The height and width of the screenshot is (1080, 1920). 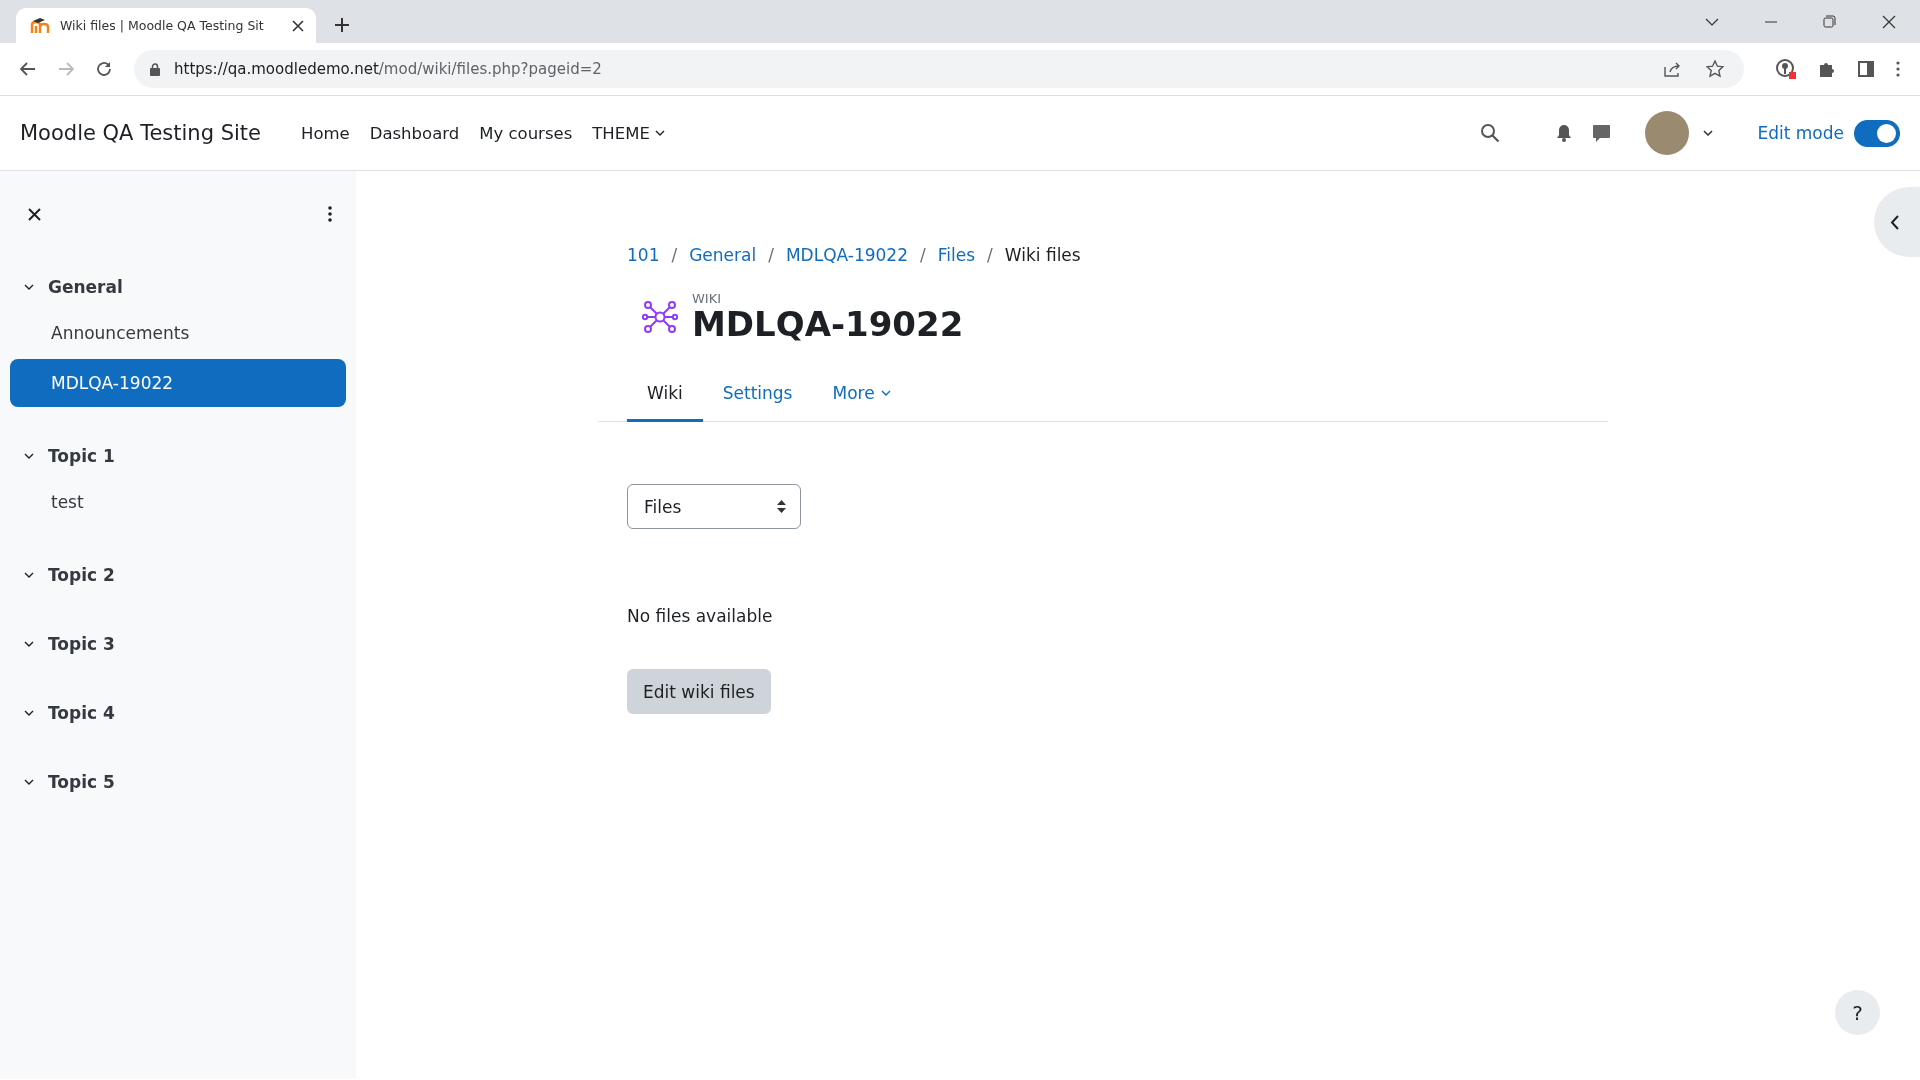 I want to click on edit-mode-label: Edit mode, so click(x=1800, y=133).